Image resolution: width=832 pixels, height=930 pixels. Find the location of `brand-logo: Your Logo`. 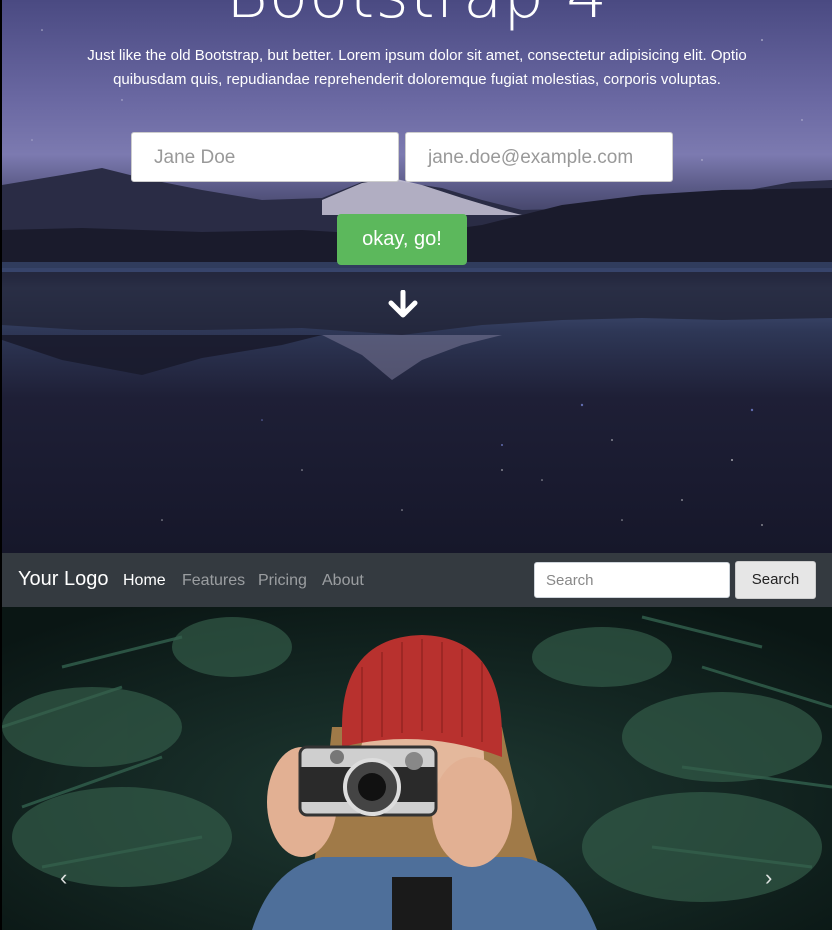

brand-logo: Your Logo is located at coordinates (63, 579).